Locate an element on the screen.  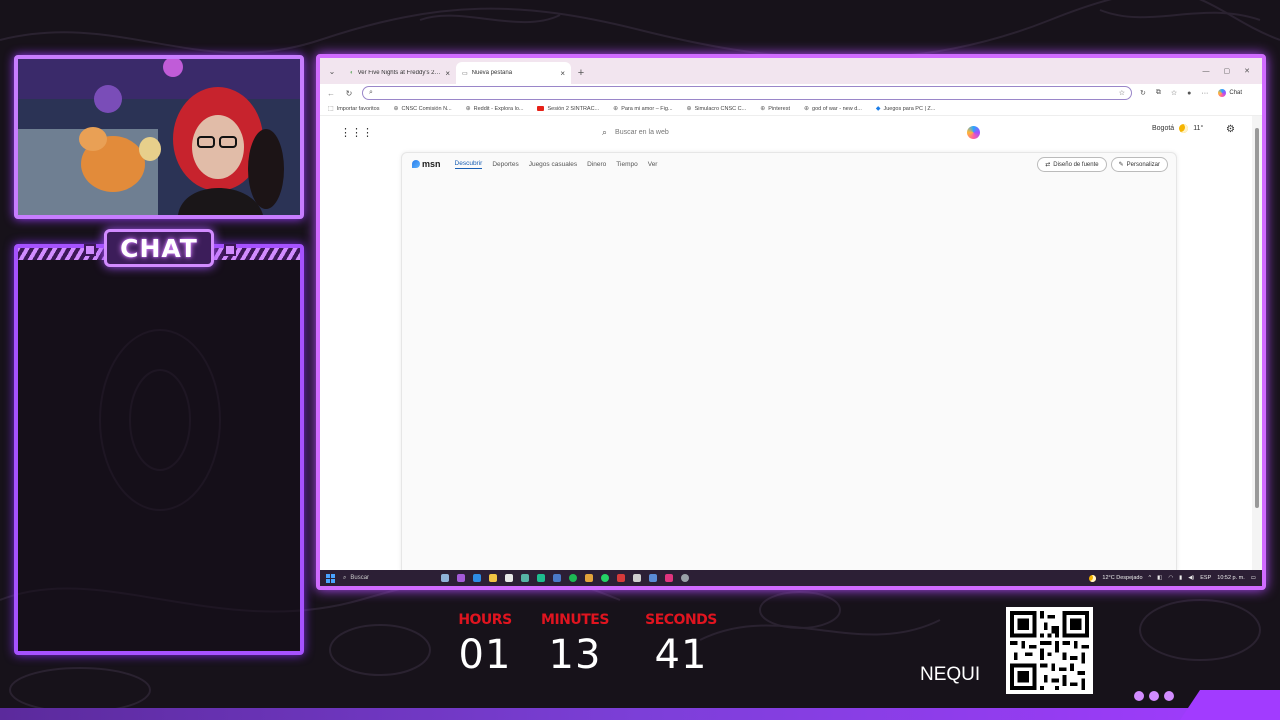
decorative-dots is located at coordinates (1154, 696).